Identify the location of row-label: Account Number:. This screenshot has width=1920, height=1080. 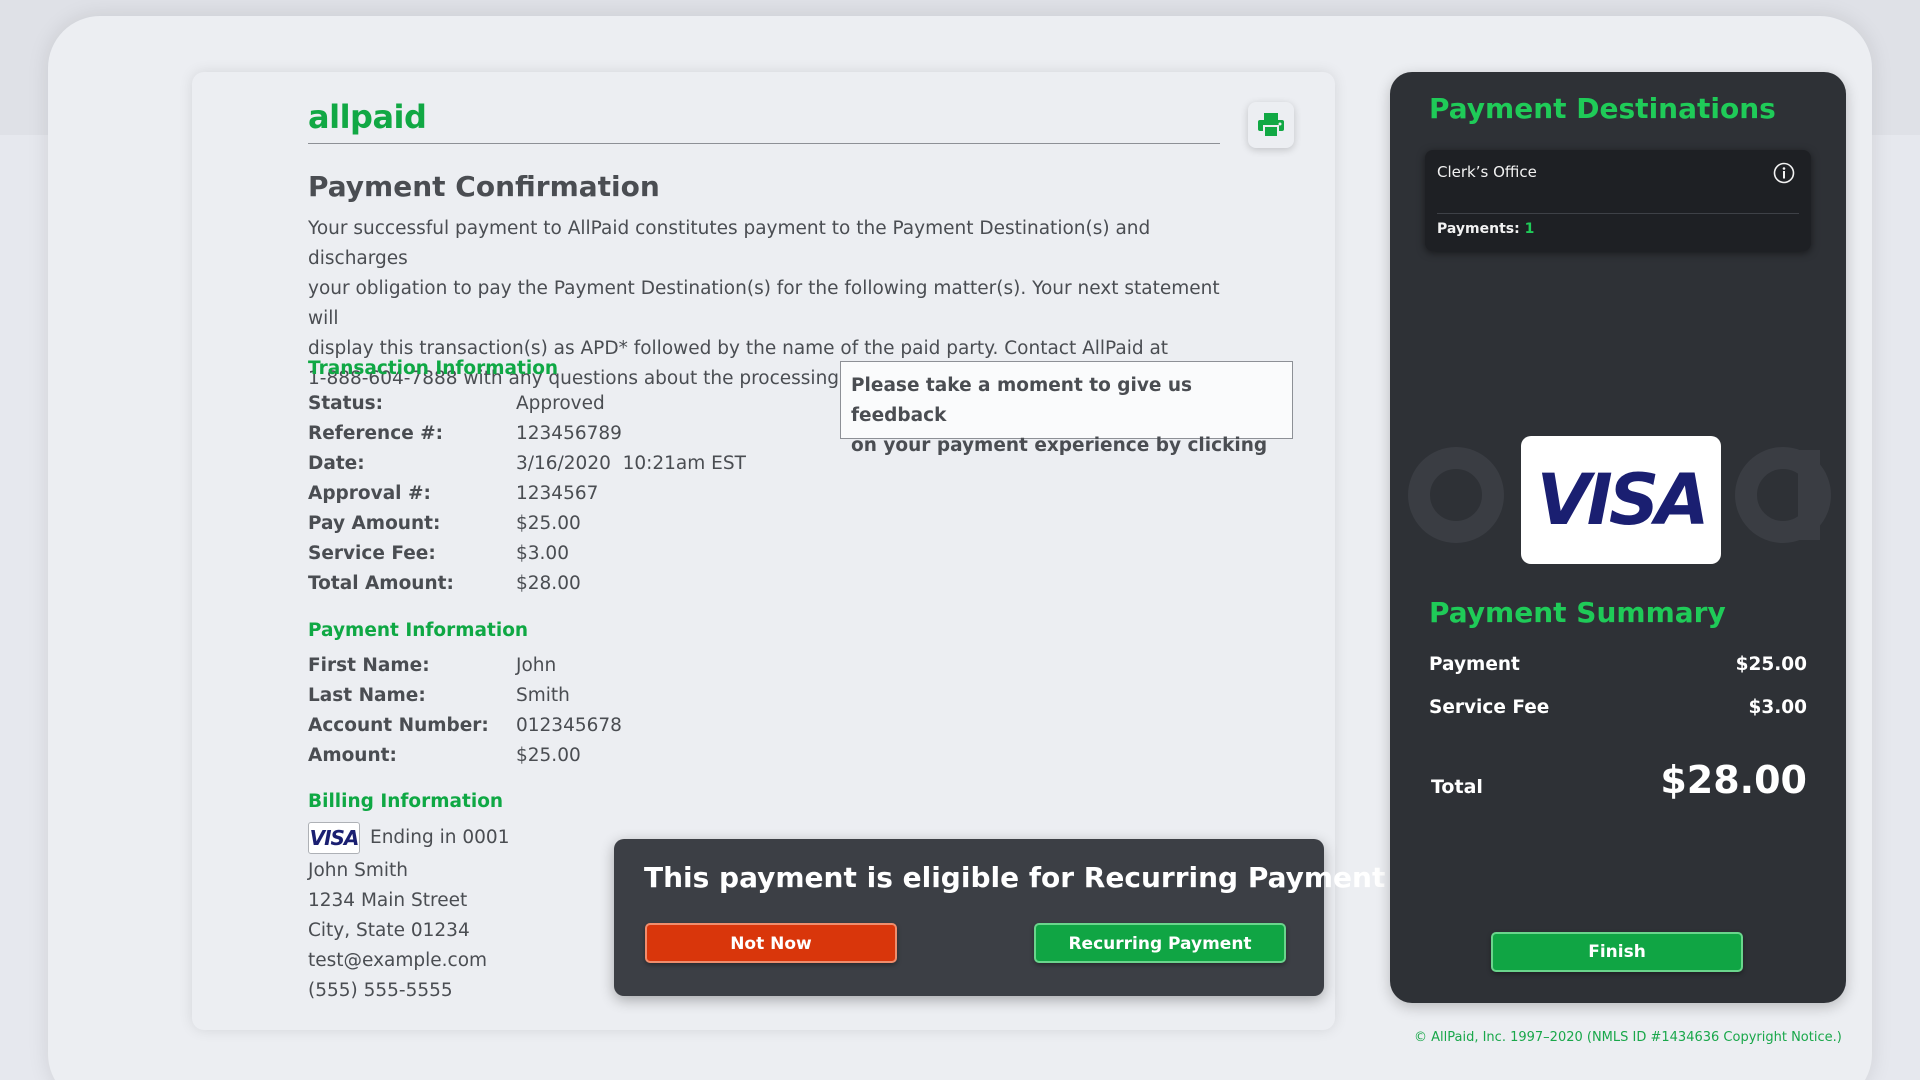
(398, 725).